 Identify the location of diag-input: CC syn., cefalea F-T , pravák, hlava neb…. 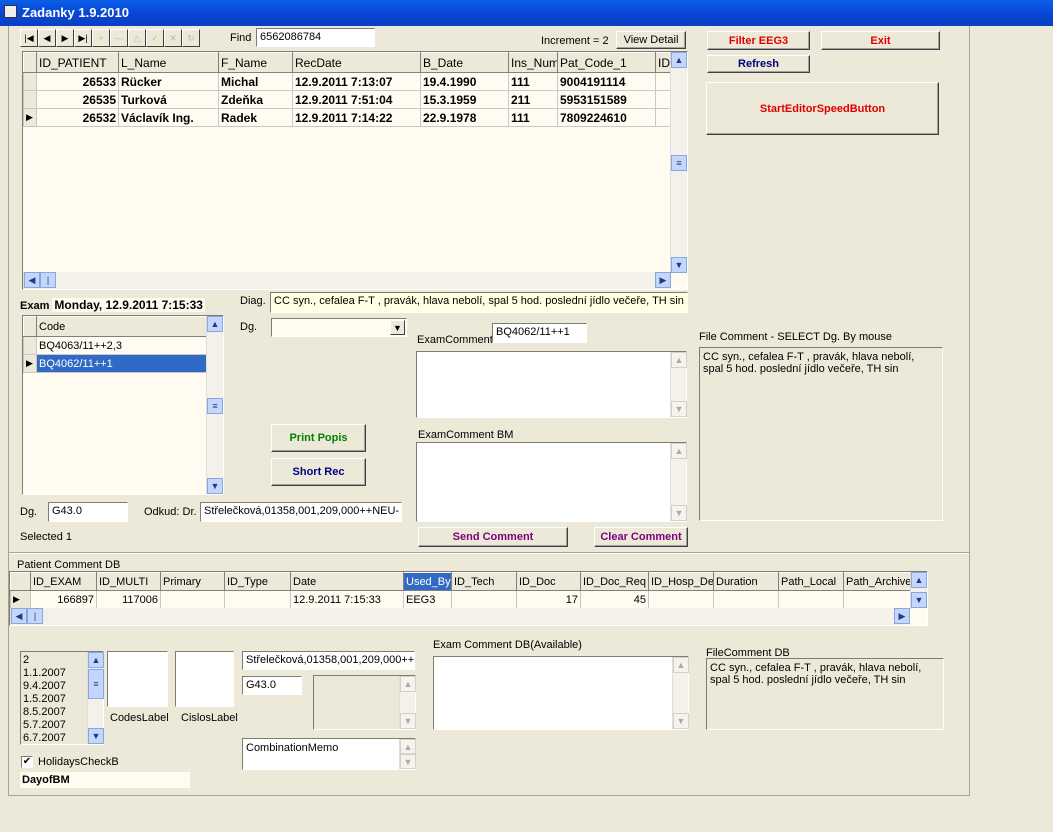
(479, 302).